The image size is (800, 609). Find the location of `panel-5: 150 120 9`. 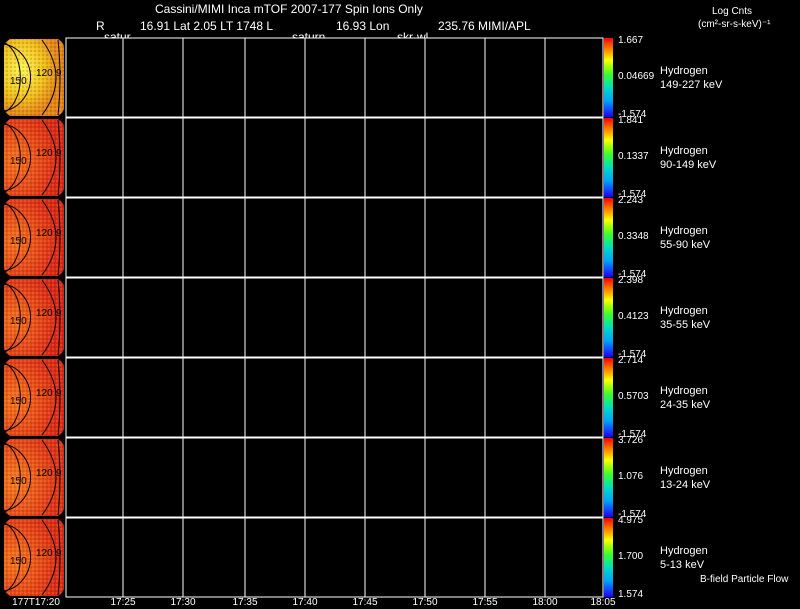

panel-5: 150 120 9 is located at coordinates (307, 397).